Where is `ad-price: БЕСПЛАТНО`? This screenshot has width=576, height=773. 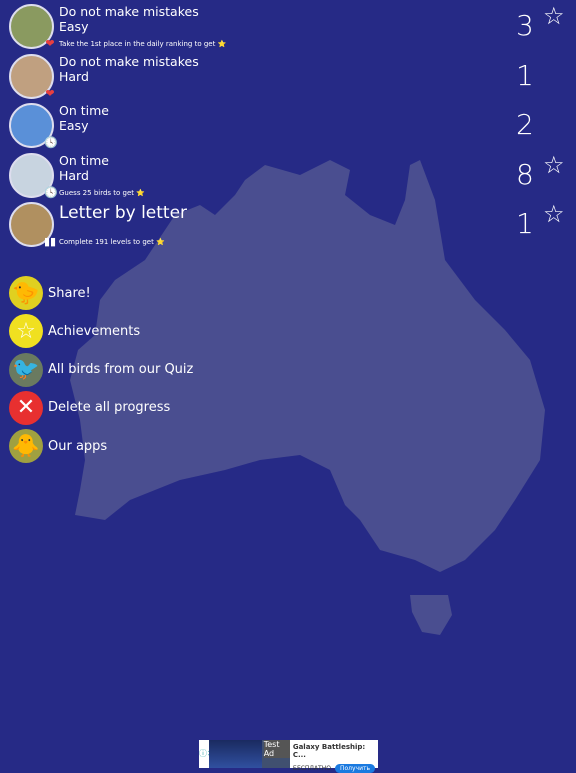 ad-price: БЕСПЛАТНО is located at coordinates (311, 768).